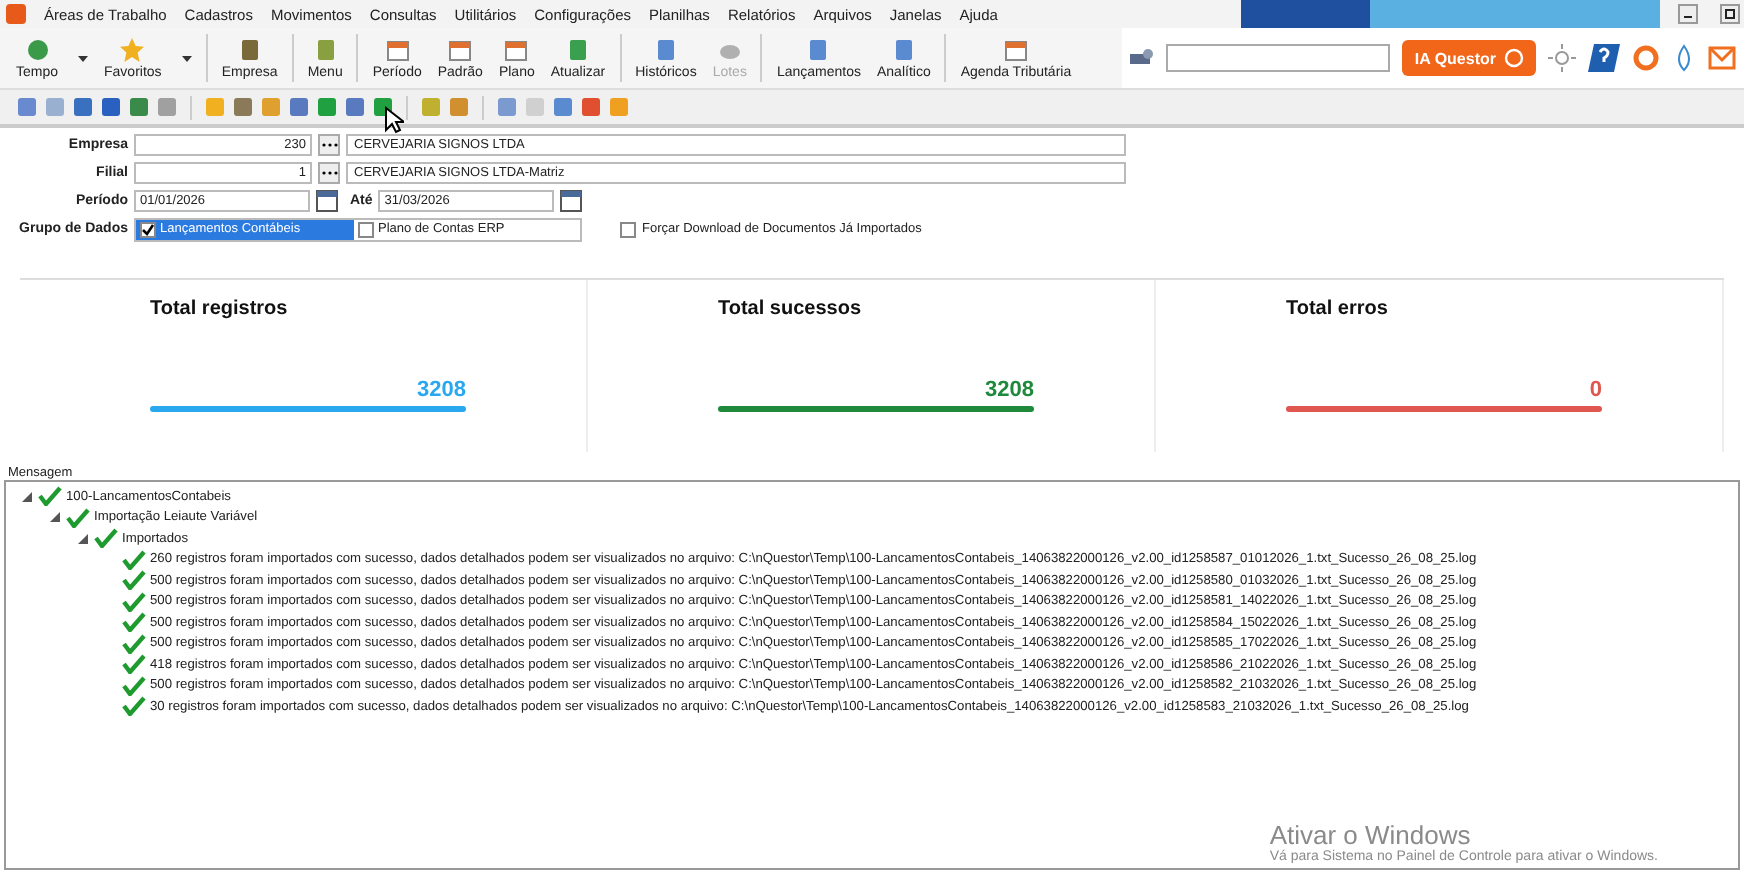 The image size is (1744, 874). What do you see at coordinates (1562, 58) in the screenshot?
I see `sun-icon` at bounding box center [1562, 58].